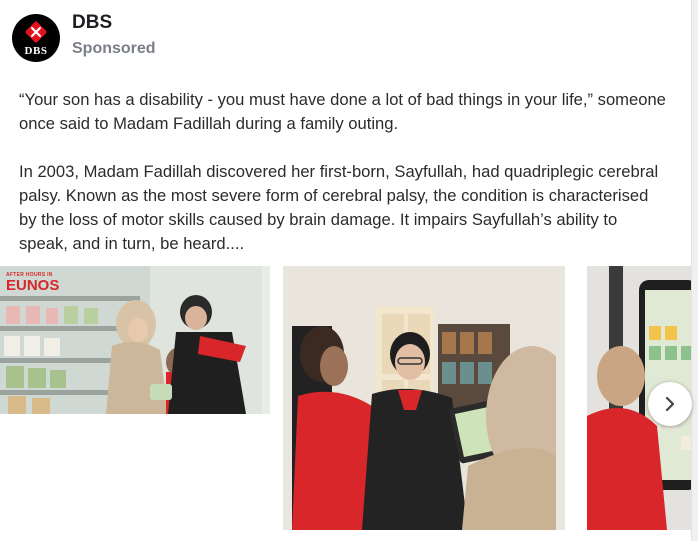  I want to click on scroll-edge, so click(694, 270).